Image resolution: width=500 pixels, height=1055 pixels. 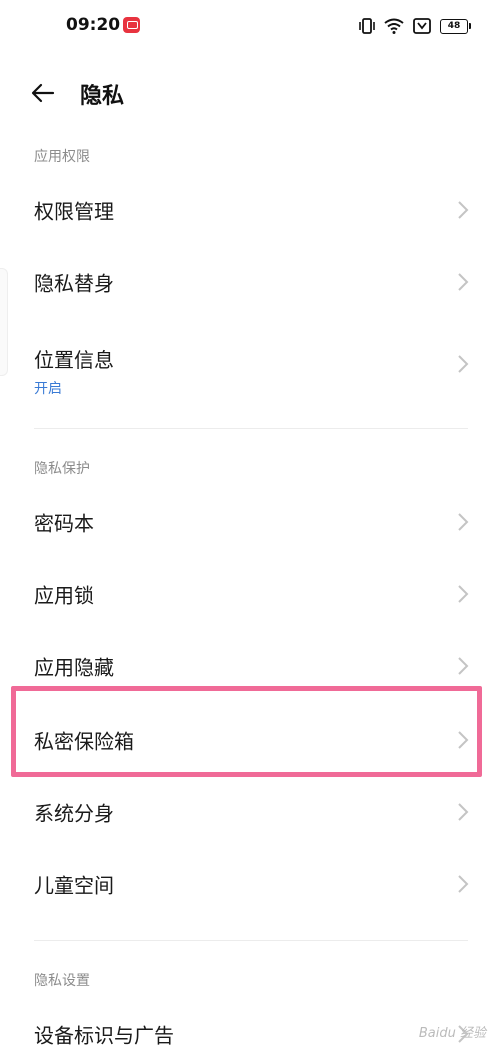 What do you see at coordinates (62, 469) in the screenshot?
I see `section-header-protection: 隐私保护` at bounding box center [62, 469].